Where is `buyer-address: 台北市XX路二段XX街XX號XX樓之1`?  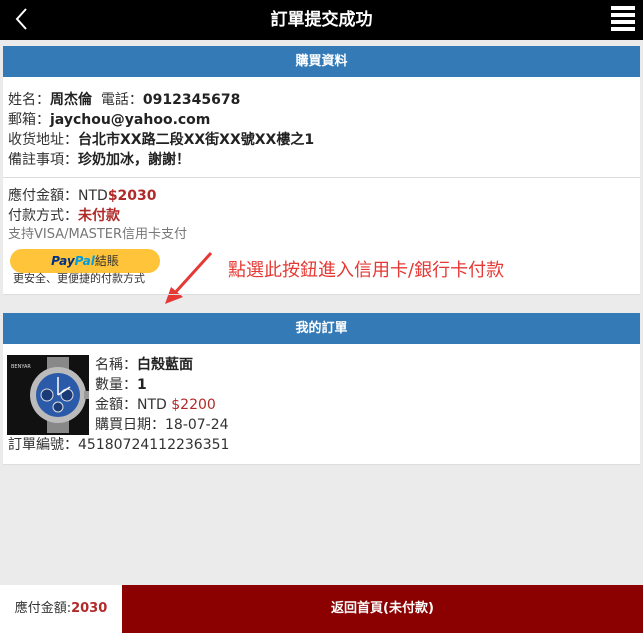 buyer-address: 台北市XX路二段XX街XX號XX樓之1 is located at coordinates (196, 140).